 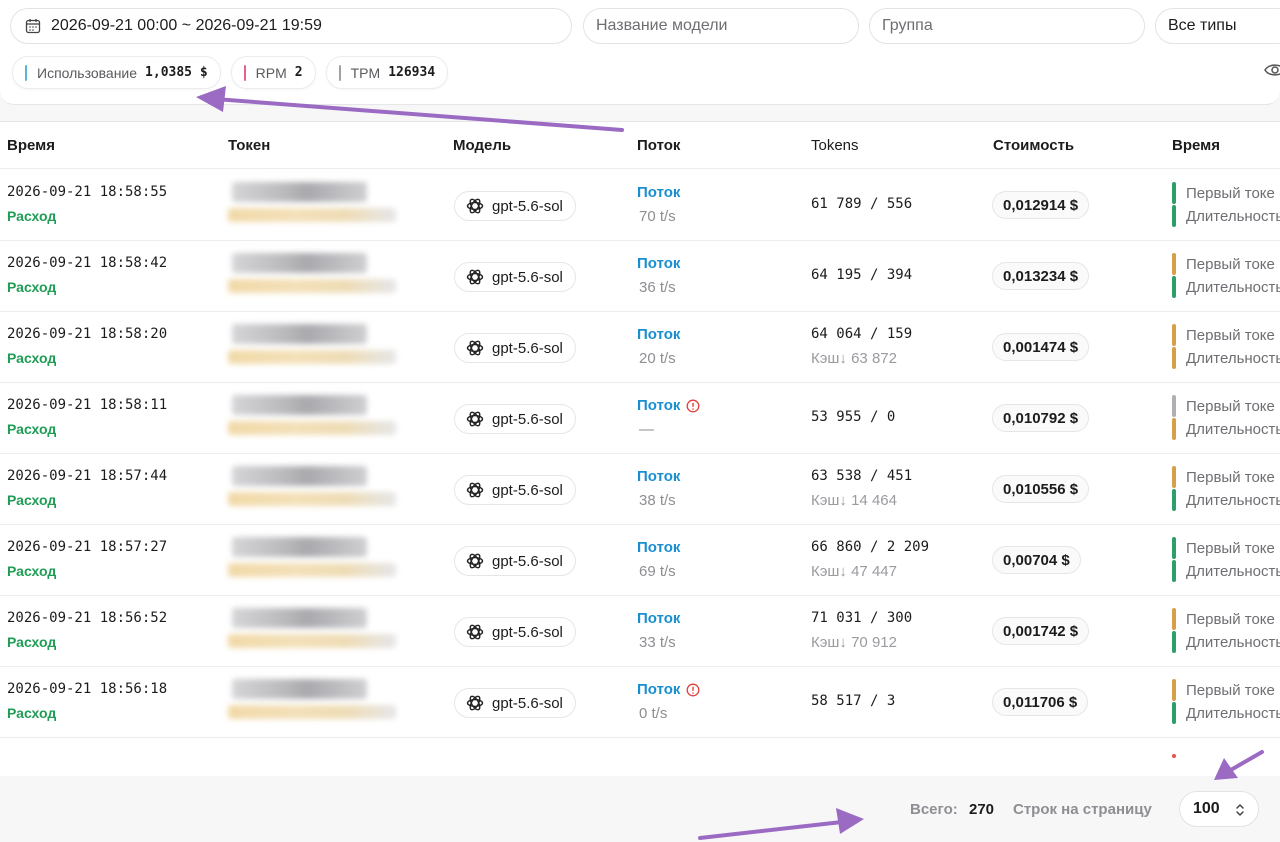 I want to click on date-range-value: 2026-09-21 00:00 ~ 2026-09-21 19:59, so click(x=186, y=25).